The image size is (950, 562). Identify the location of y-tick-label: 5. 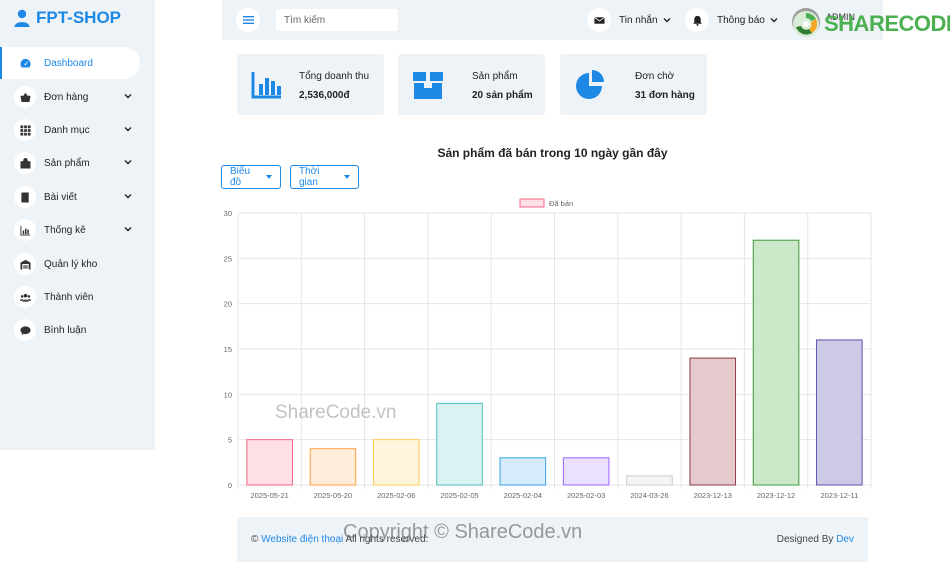
(230, 440).